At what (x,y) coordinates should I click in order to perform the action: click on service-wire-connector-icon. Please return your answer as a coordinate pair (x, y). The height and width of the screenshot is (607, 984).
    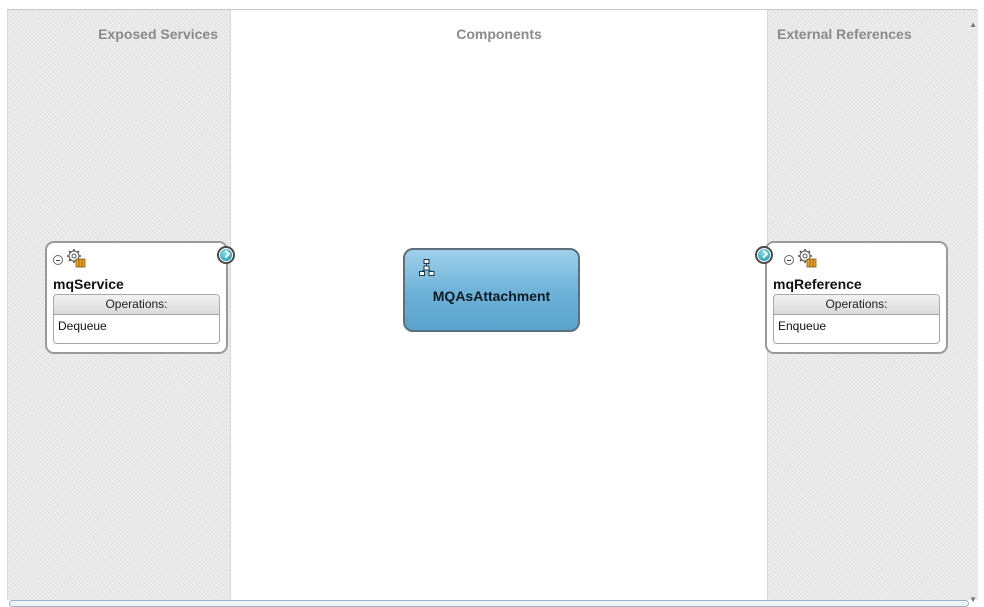
    Looking at the image, I should click on (226, 255).